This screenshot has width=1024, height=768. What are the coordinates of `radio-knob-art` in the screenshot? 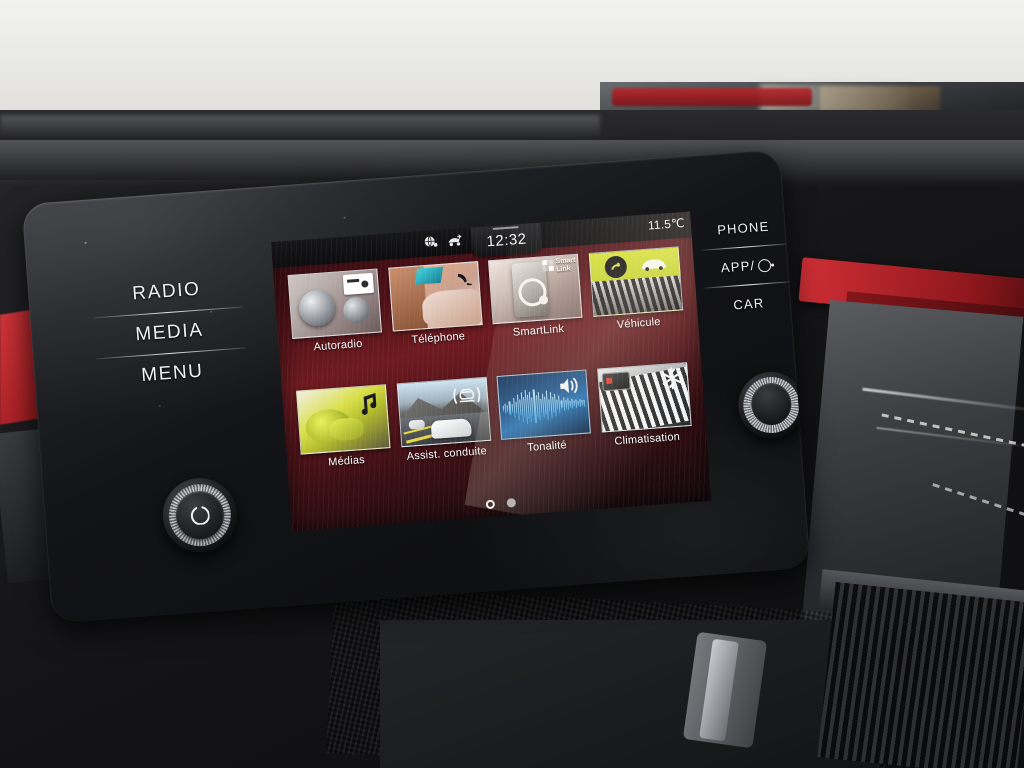 It's located at (317, 308).